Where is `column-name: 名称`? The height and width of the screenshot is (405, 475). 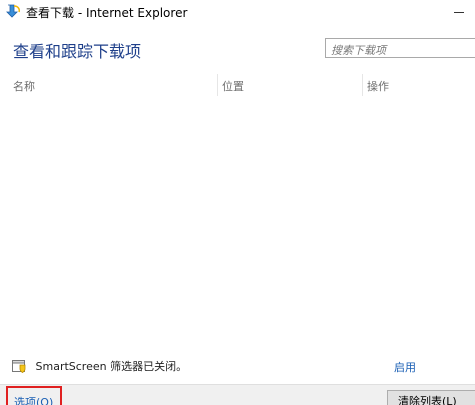 column-name: 名称 is located at coordinates (24, 86).